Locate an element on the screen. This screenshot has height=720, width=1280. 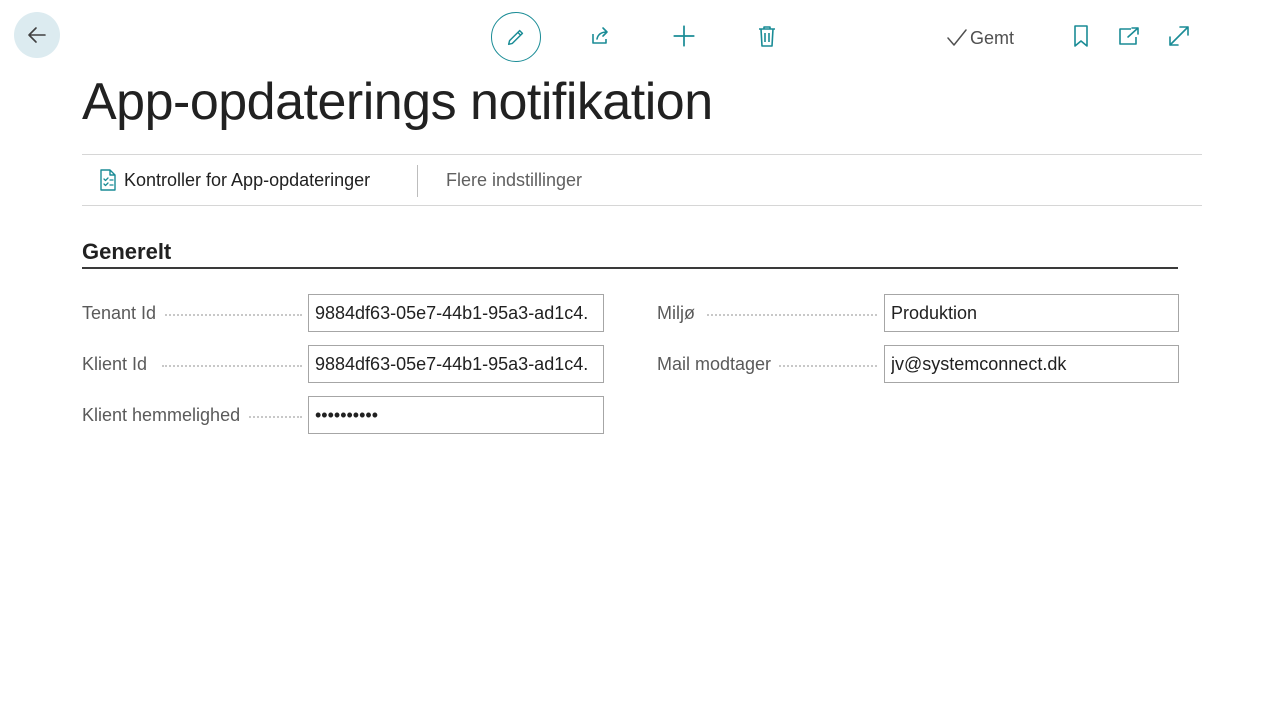
share-icon is located at coordinates (600, 35).